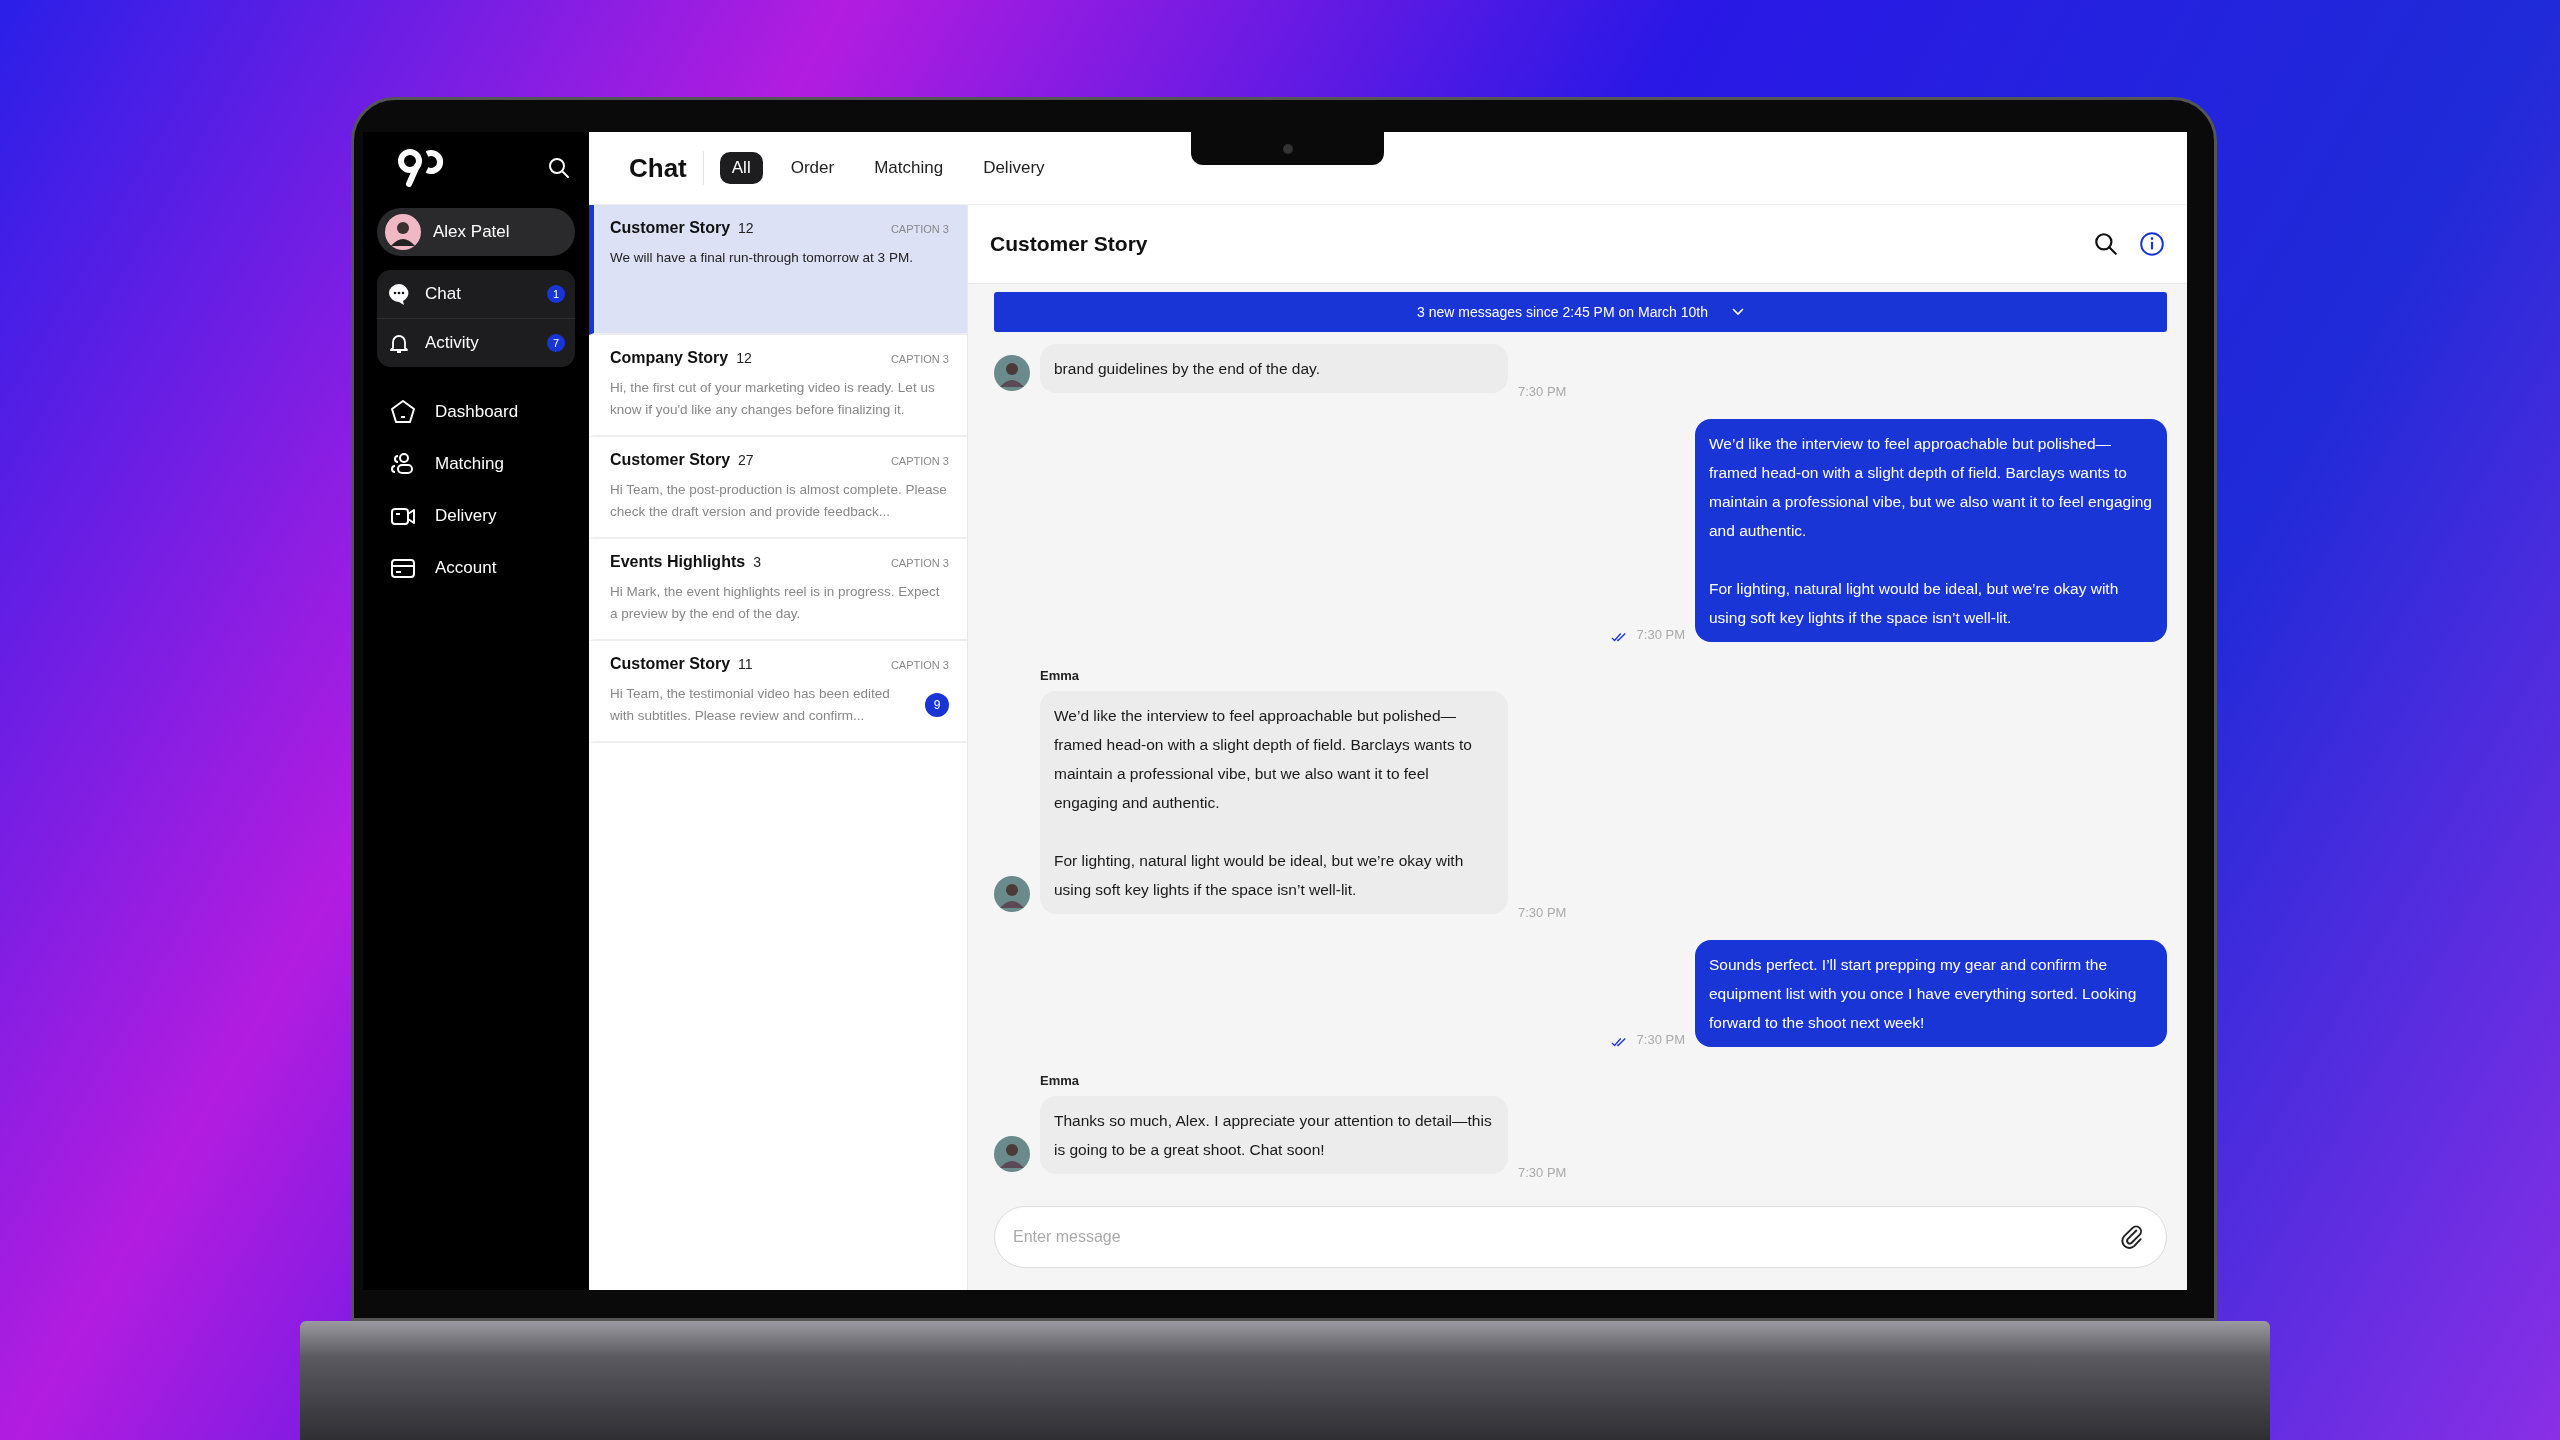 Image resolution: width=2560 pixels, height=1440 pixels. I want to click on message-bubble: brand guidelines by the end of the day., so click(1274, 368).